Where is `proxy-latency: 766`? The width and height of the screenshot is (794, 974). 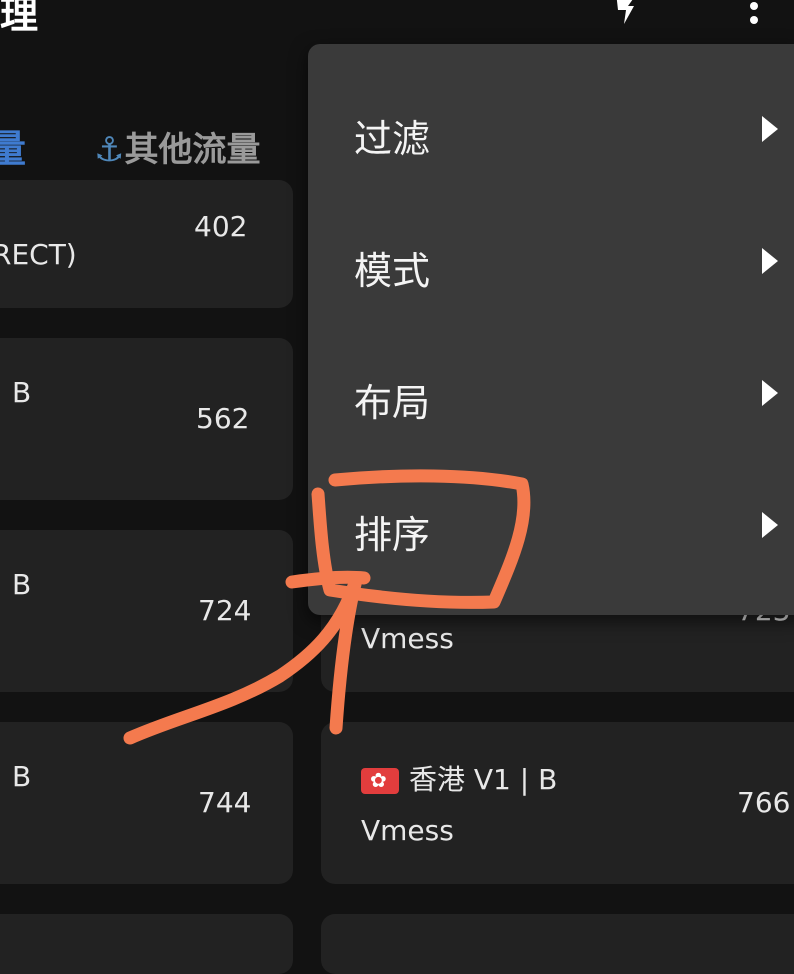 proxy-latency: 766 is located at coordinates (764, 802).